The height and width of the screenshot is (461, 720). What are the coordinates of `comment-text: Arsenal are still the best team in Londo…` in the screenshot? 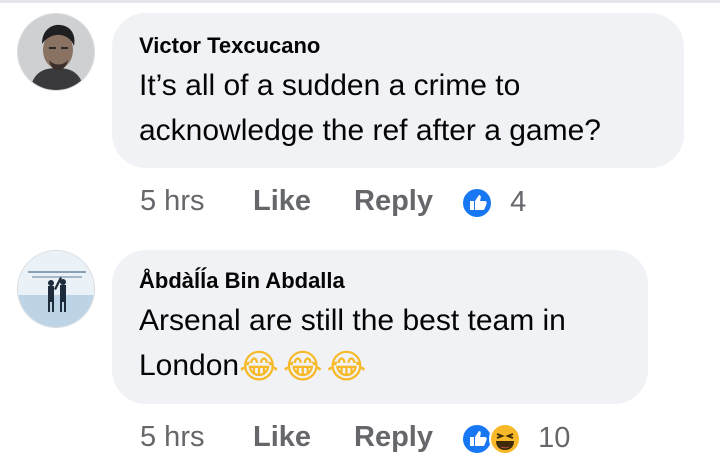 It's located at (383, 343).